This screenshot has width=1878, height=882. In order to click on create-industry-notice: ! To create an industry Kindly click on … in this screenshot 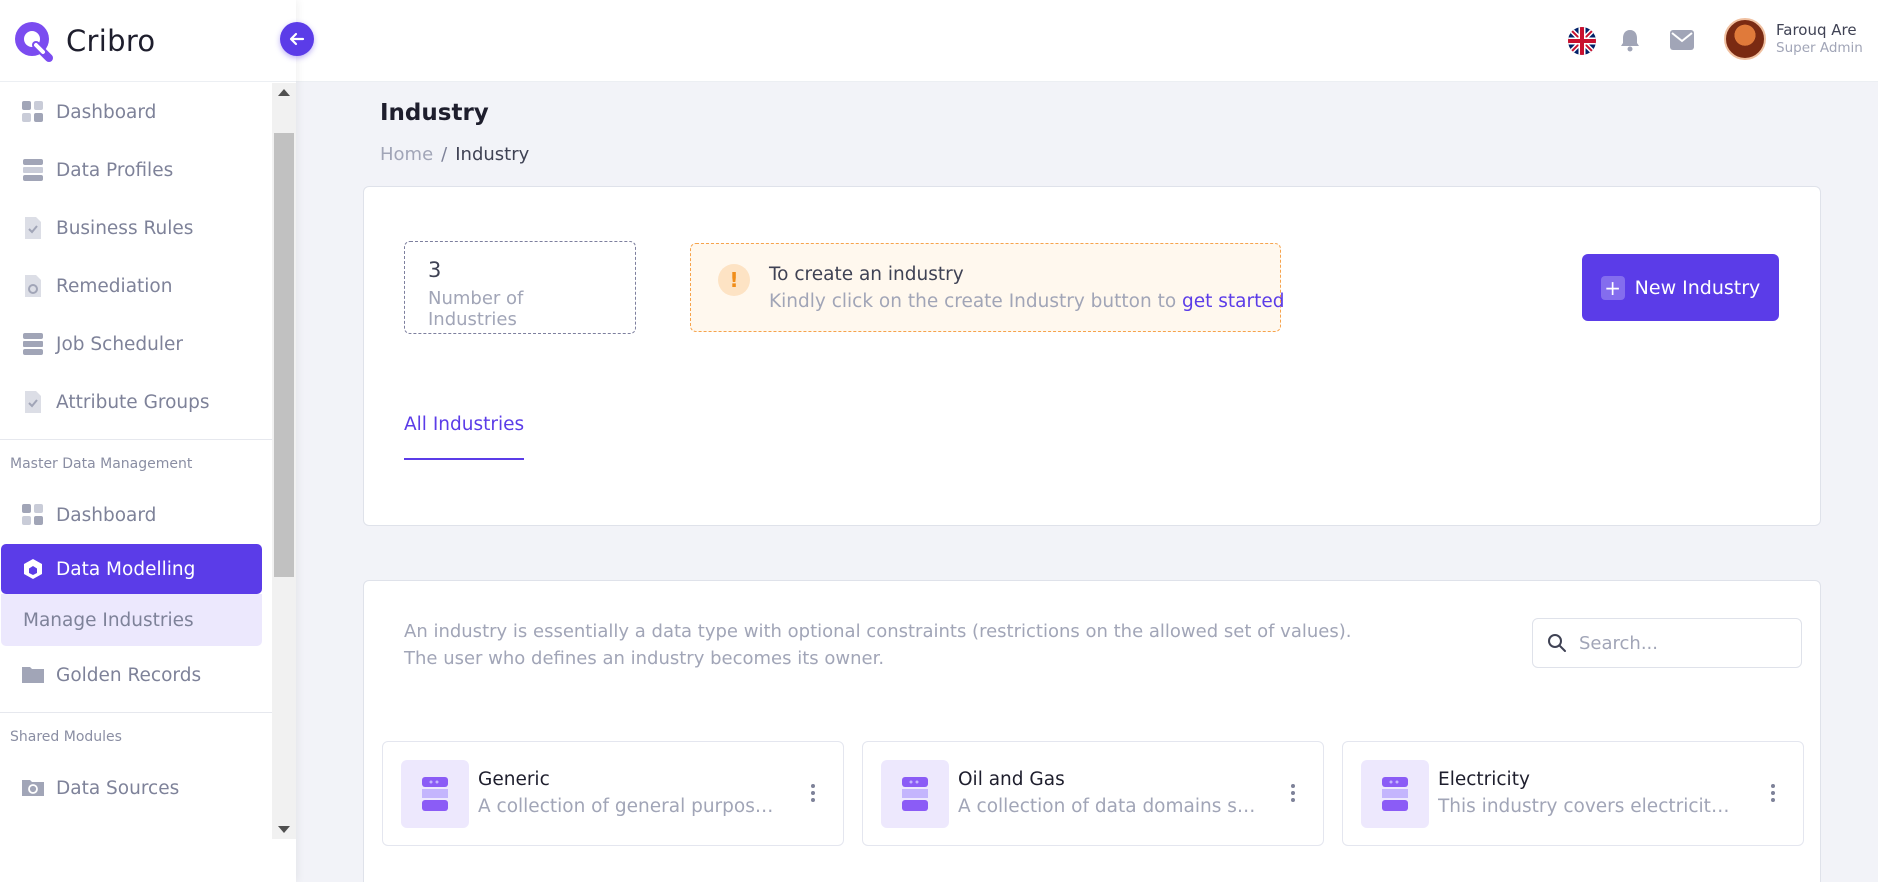, I will do `click(987, 287)`.